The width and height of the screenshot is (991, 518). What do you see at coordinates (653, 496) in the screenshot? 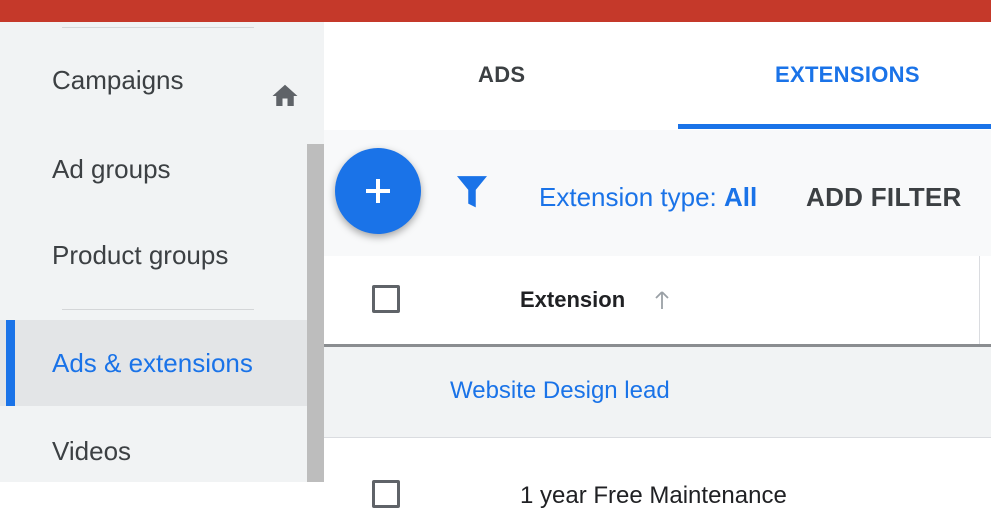
I see `row-extension-text: 1 year Free Maintenance` at bounding box center [653, 496].